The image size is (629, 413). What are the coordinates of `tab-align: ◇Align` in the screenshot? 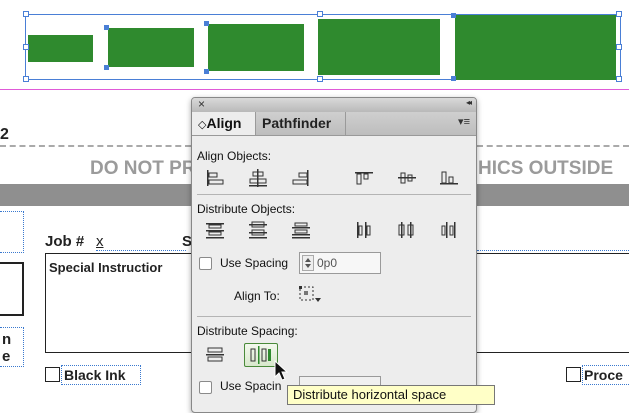 It's located at (224, 123).